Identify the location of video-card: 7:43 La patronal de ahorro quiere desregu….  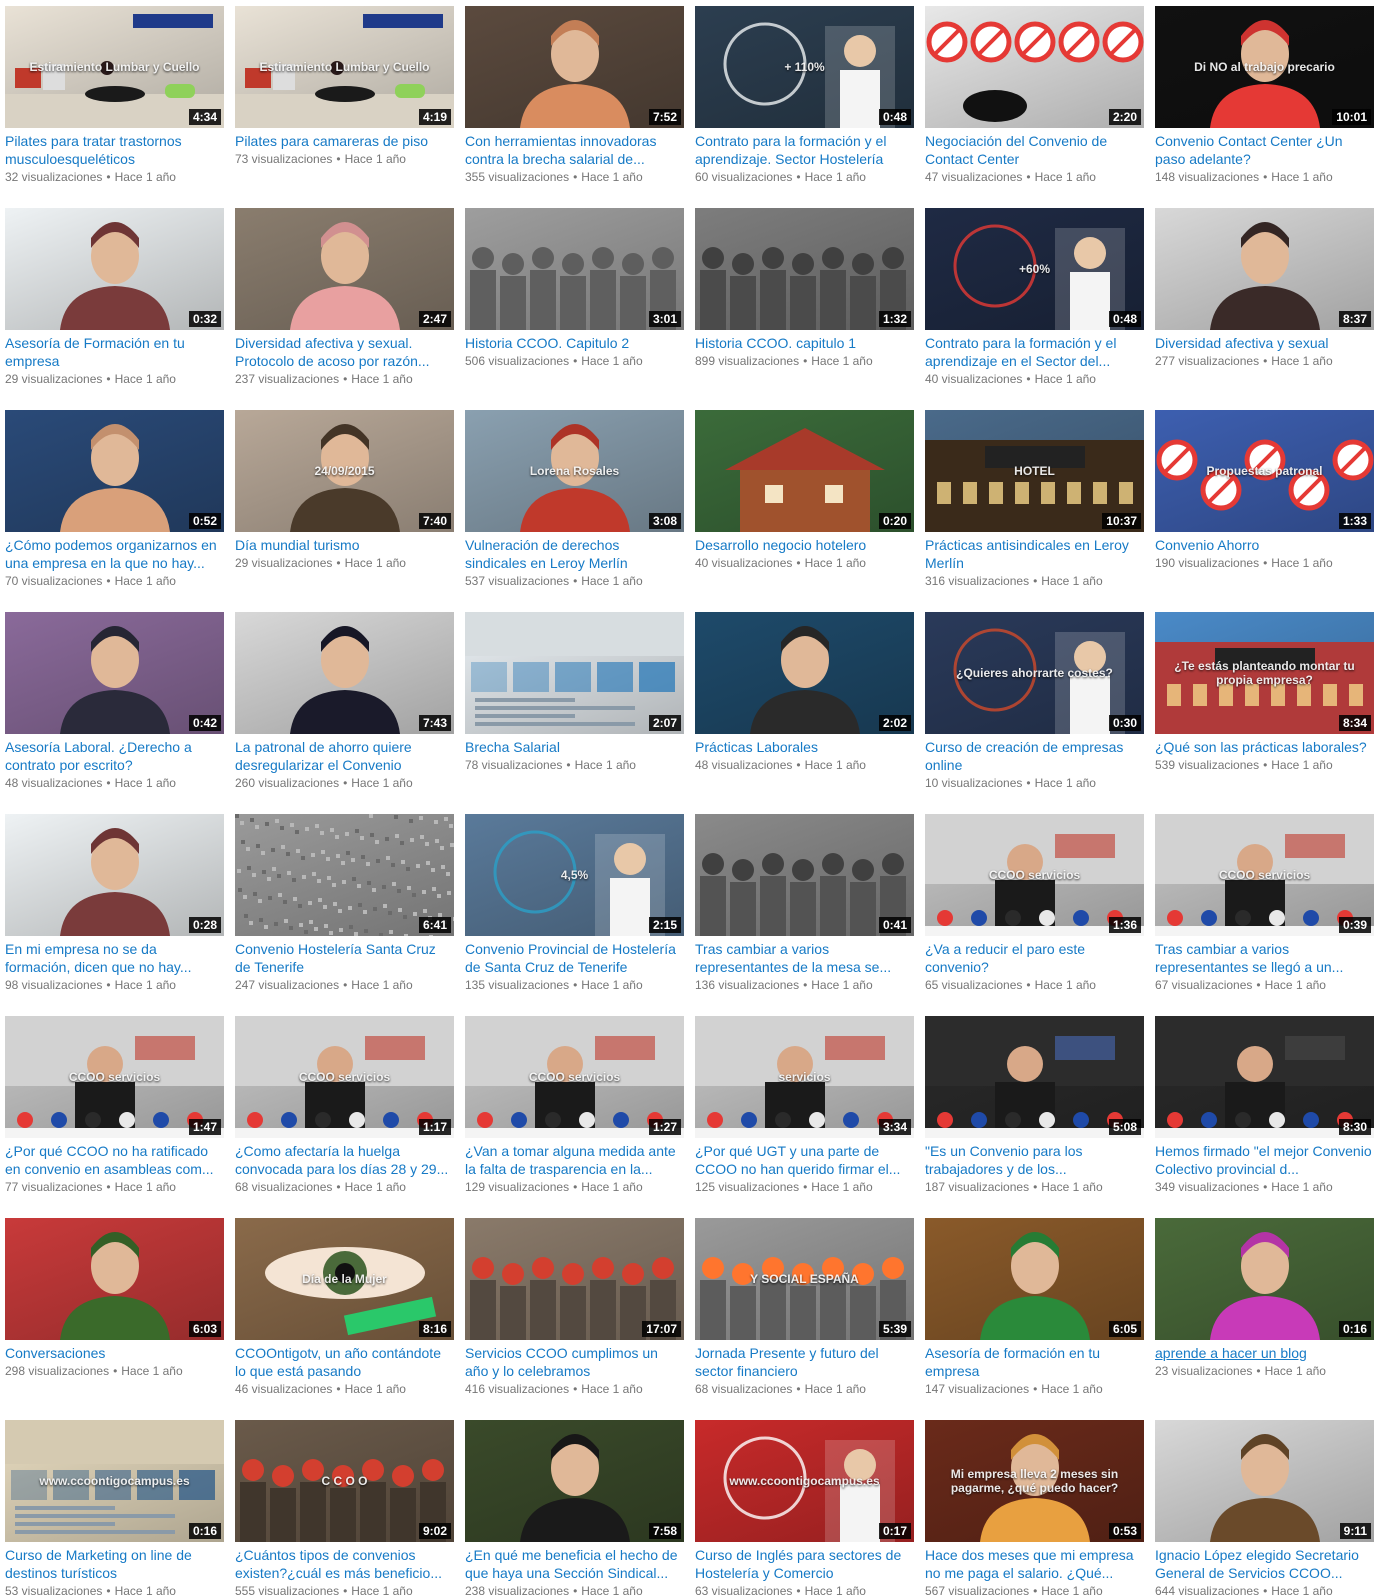
(344, 713).